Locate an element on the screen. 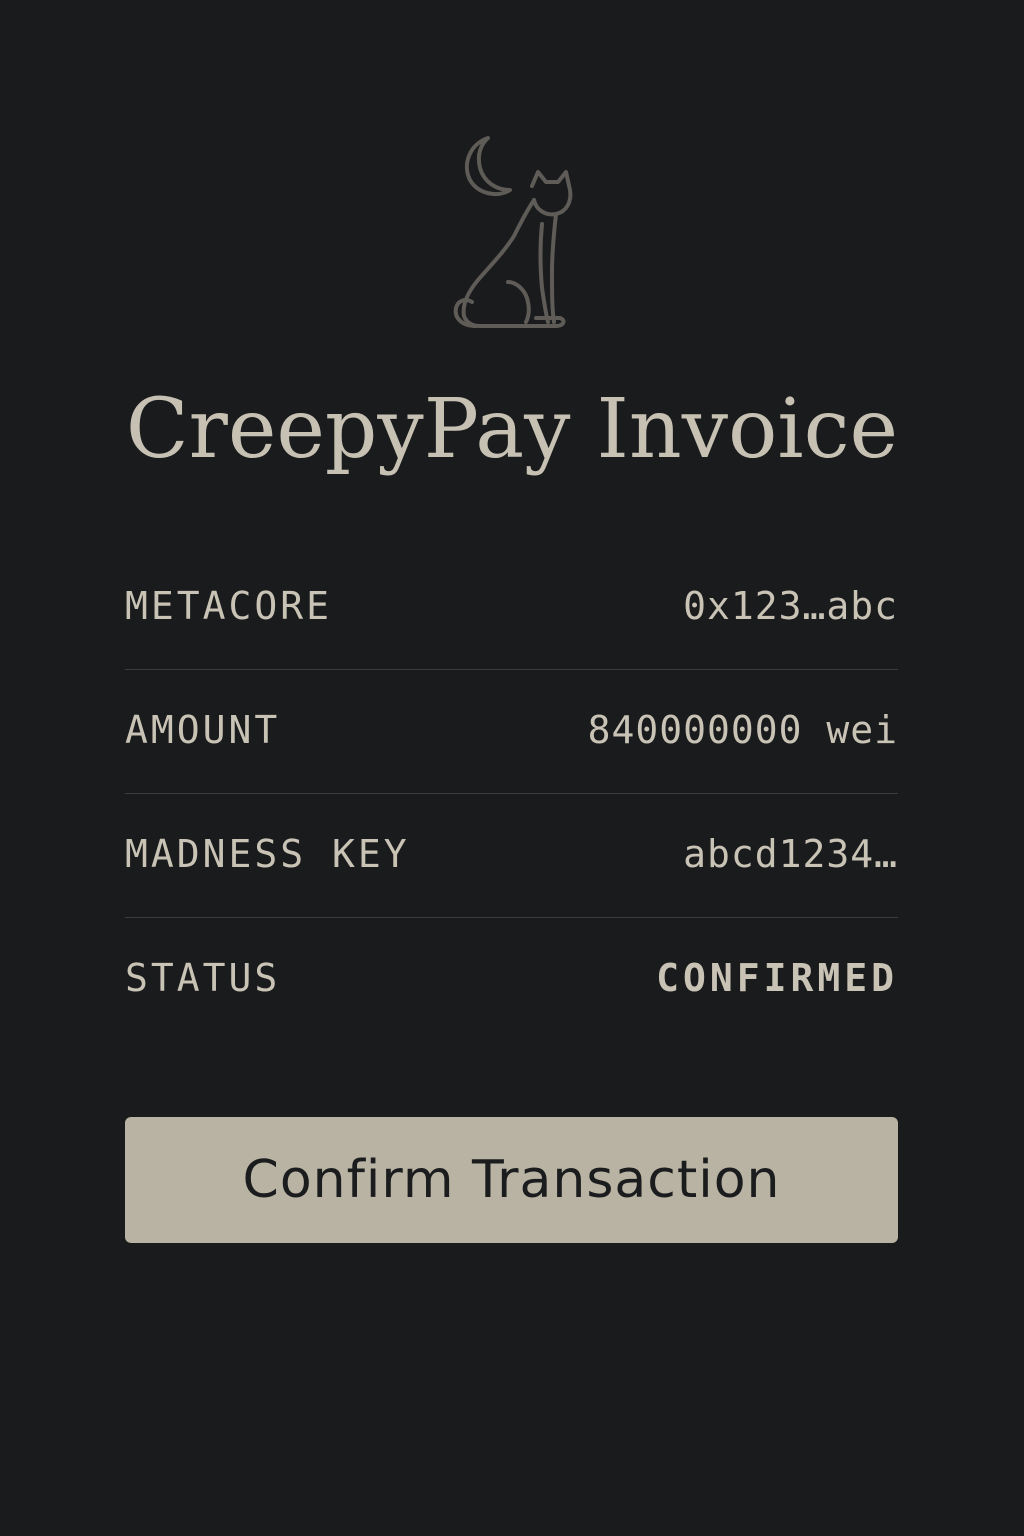  detail-label: MADNESS KEY is located at coordinates (267, 854).